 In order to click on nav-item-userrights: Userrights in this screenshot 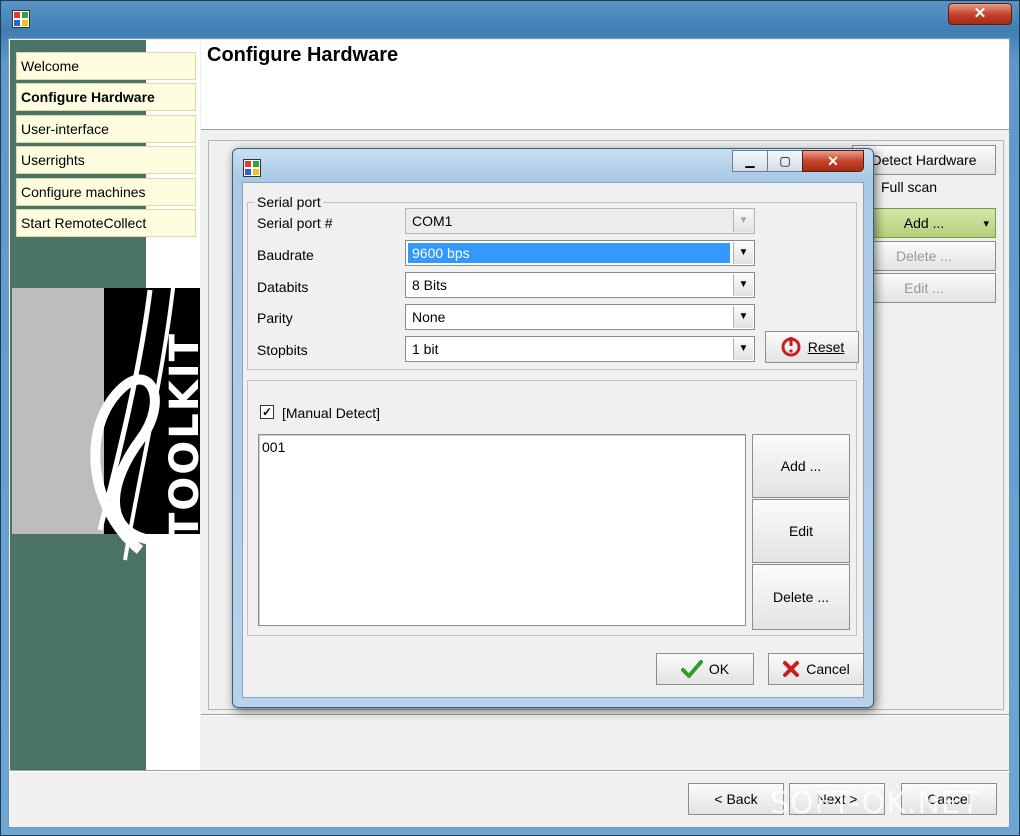, I will do `click(106, 160)`.